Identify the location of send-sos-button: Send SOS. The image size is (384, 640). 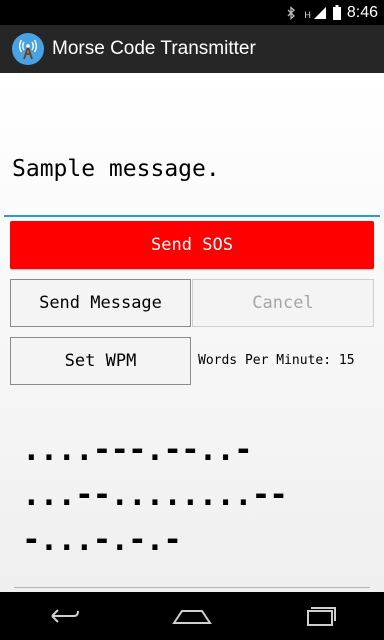
(192, 245).